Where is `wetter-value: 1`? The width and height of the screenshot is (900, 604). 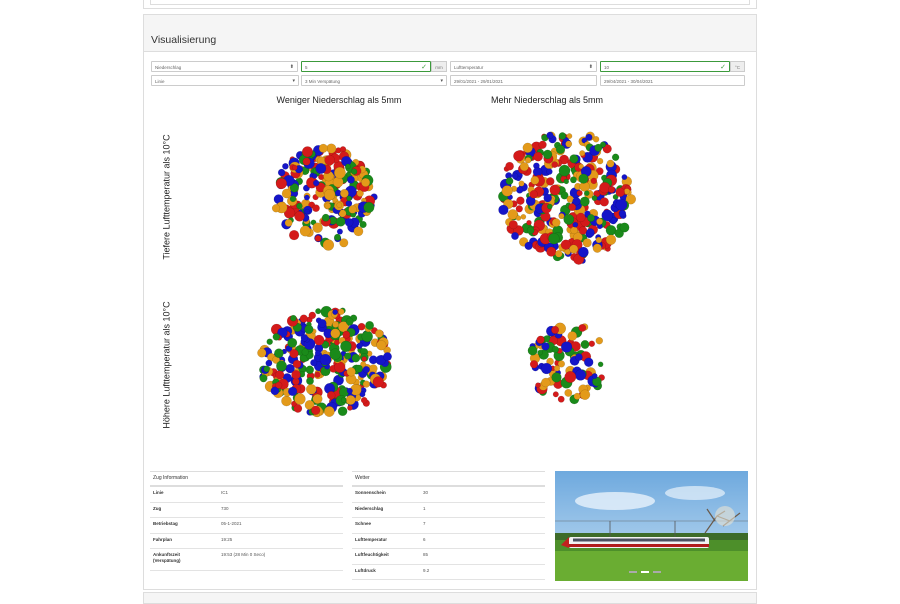
wetter-value: 1 is located at coordinates (424, 508).